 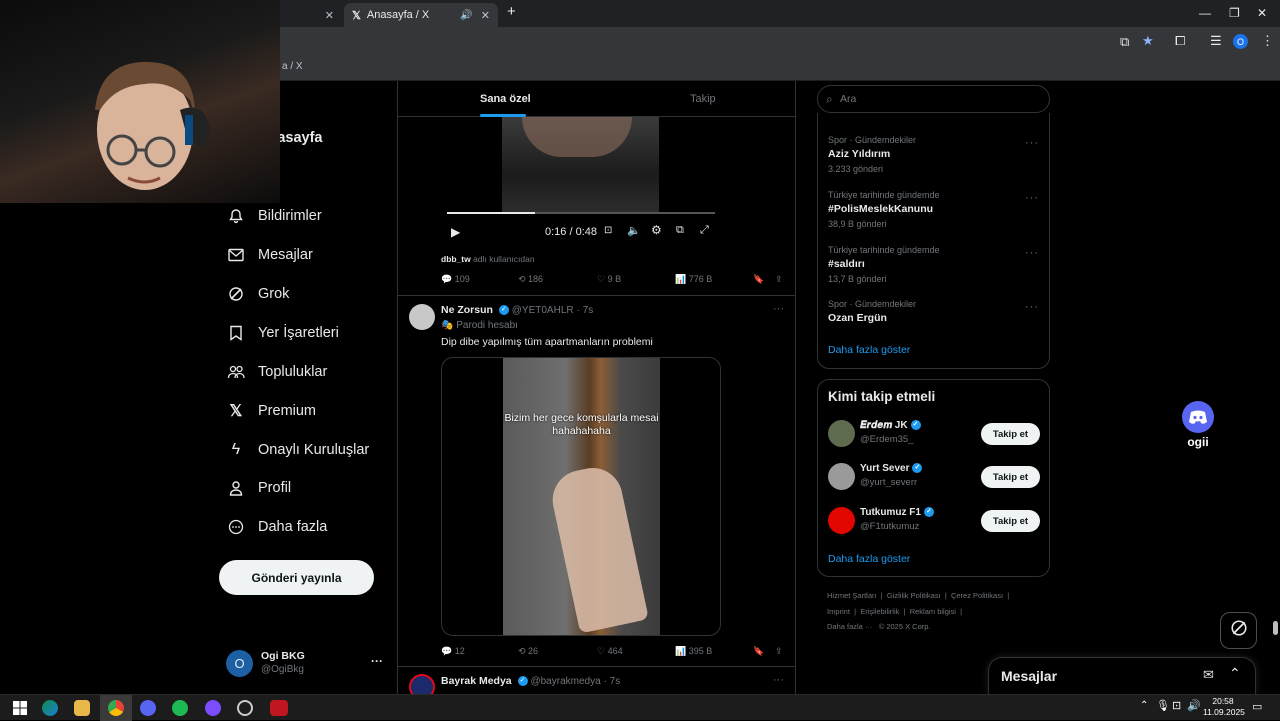 I want to click on search-box: ⌕, so click(x=933, y=99).